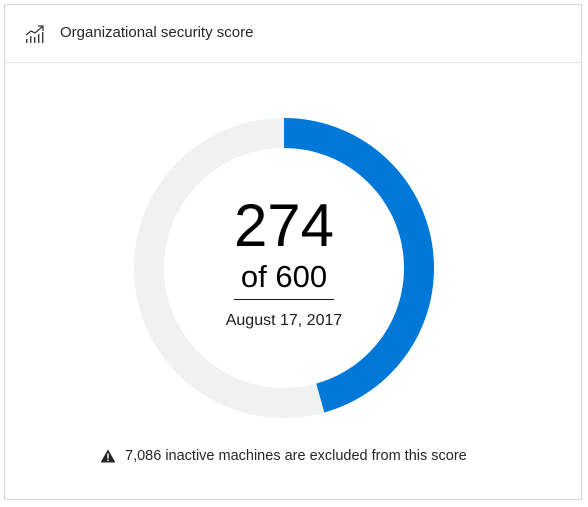  What do you see at coordinates (284, 299) in the screenshot?
I see `score-divider` at bounding box center [284, 299].